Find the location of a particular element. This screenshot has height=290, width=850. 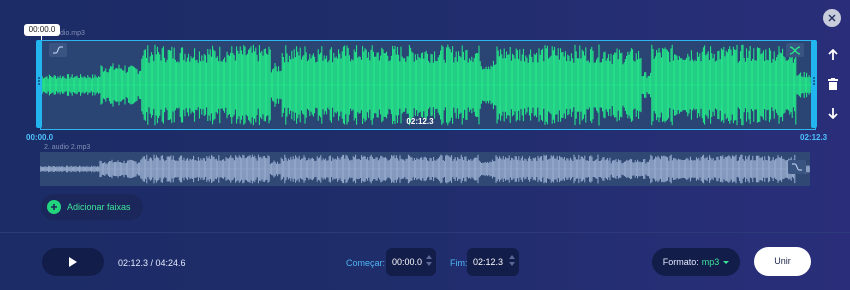

footer-divider is located at coordinates (425, 232).